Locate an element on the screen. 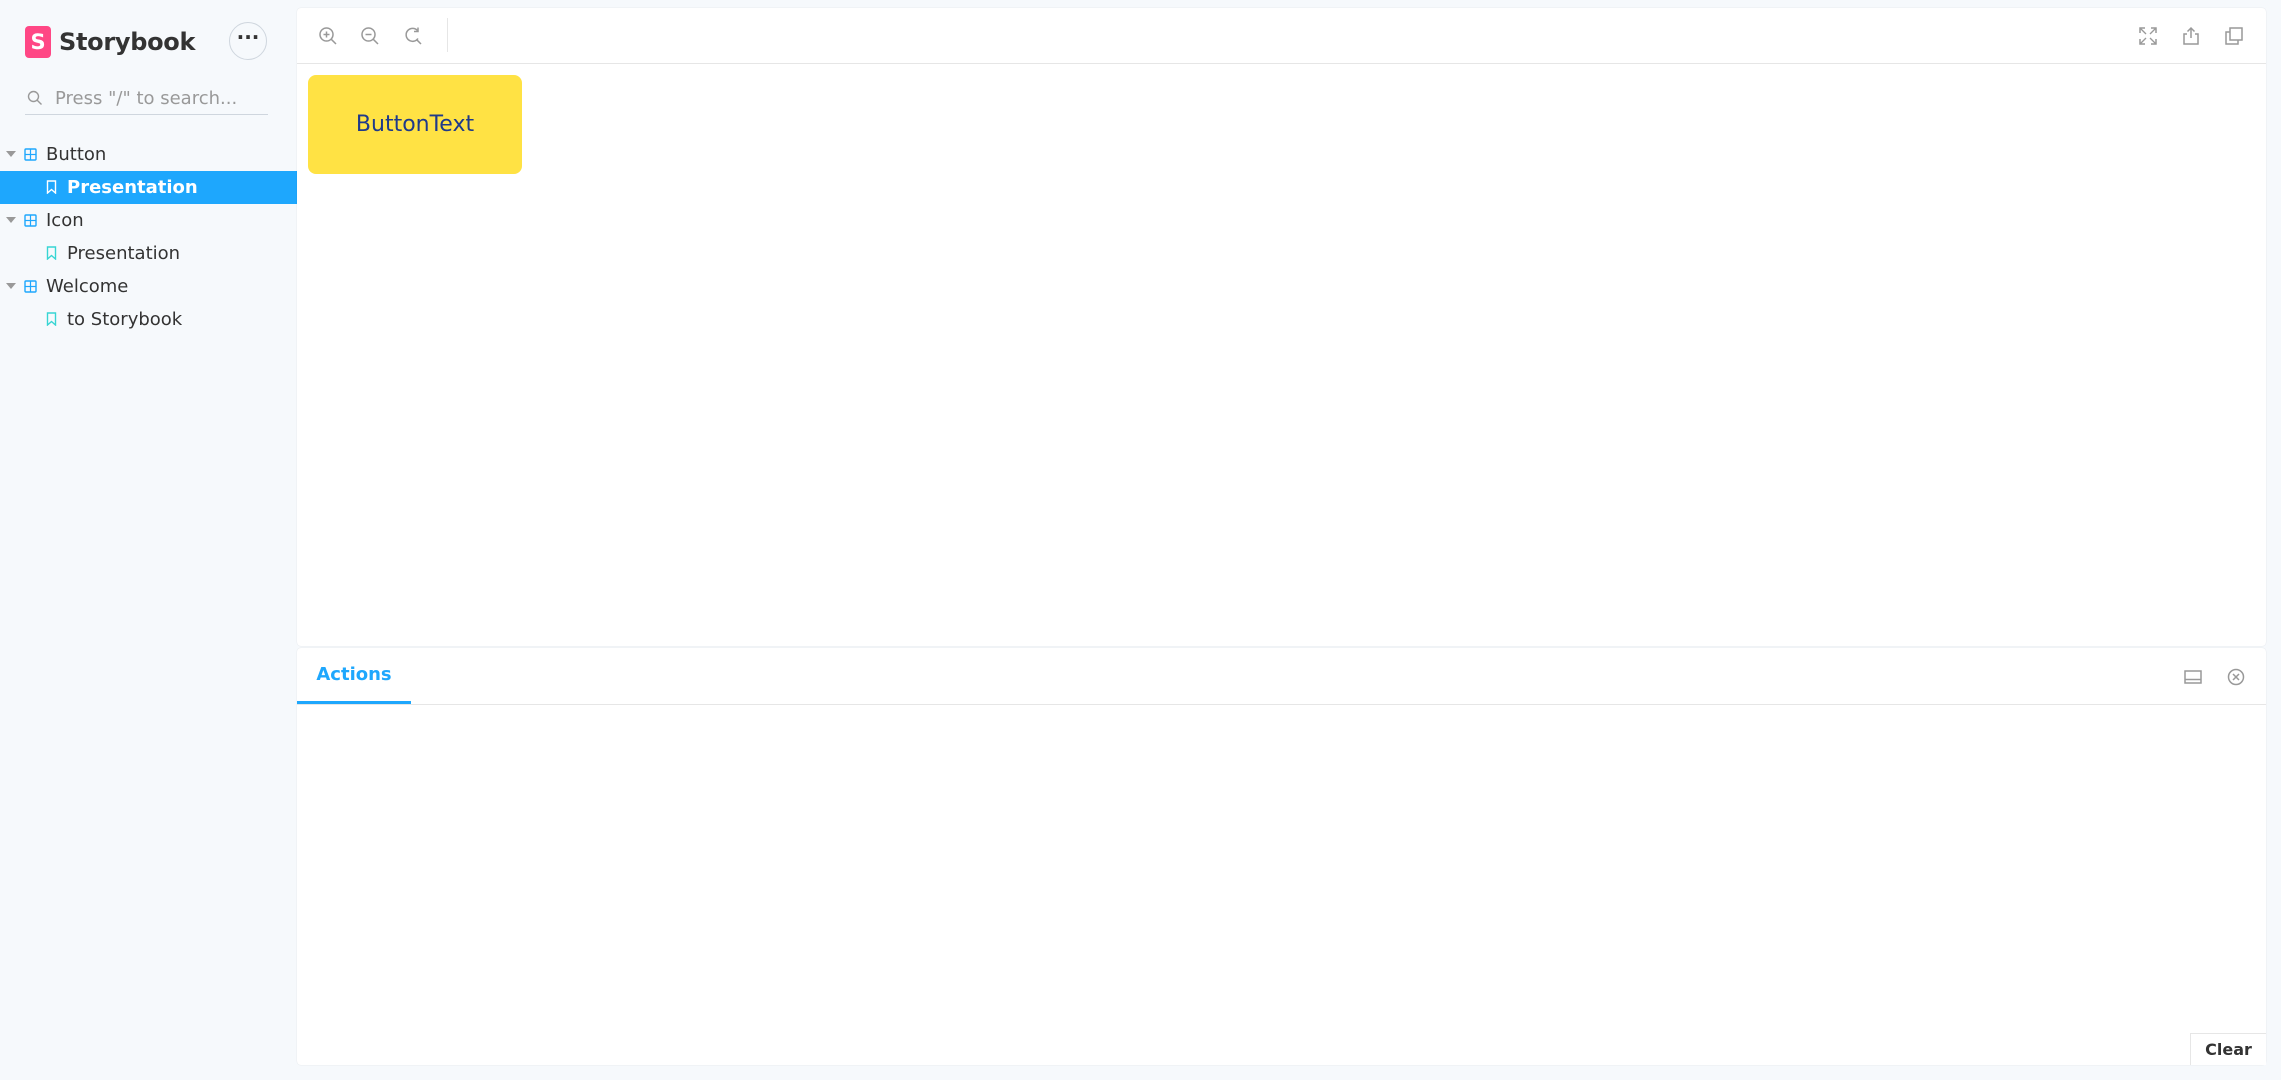 This screenshot has height=1080, width=2281. brand-name: Storybook is located at coordinates (127, 42).